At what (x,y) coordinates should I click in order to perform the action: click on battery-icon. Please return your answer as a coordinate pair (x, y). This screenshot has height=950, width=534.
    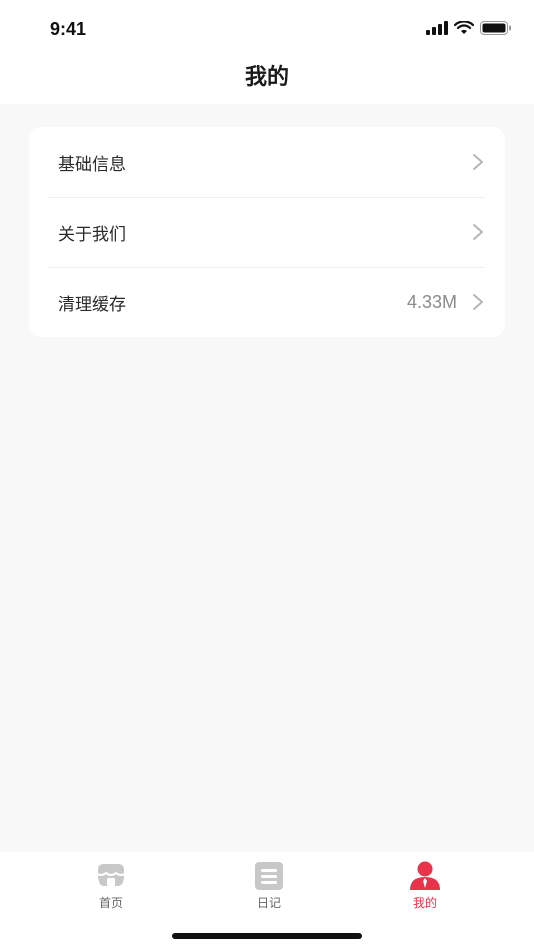
    Looking at the image, I should click on (495, 28).